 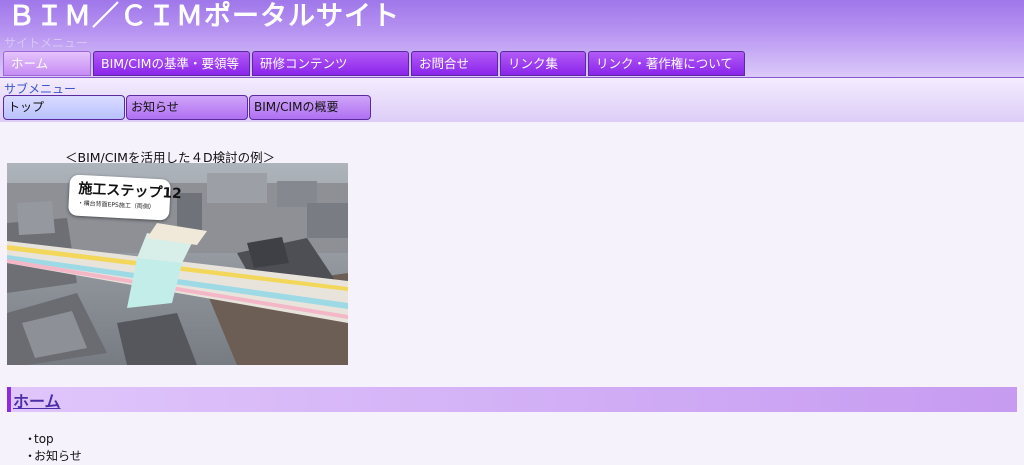 I want to click on sub-nav-bar: サブメニュー トップ お知らせ BIM/CIMの概要, so click(x=512, y=100).